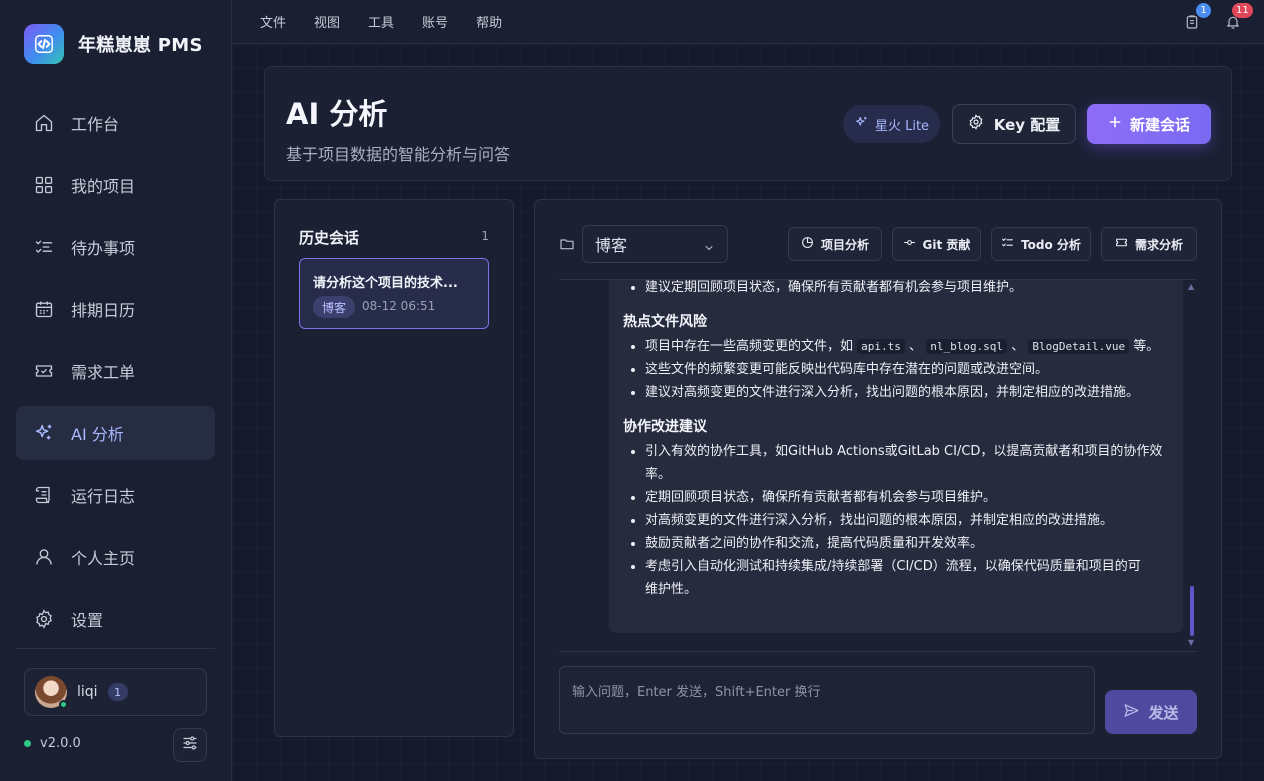 The image size is (1264, 781). What do you see at coordinates (44, 433) in the screenshot?
I see `sparkle-icon` at bounding box center [44, 433].